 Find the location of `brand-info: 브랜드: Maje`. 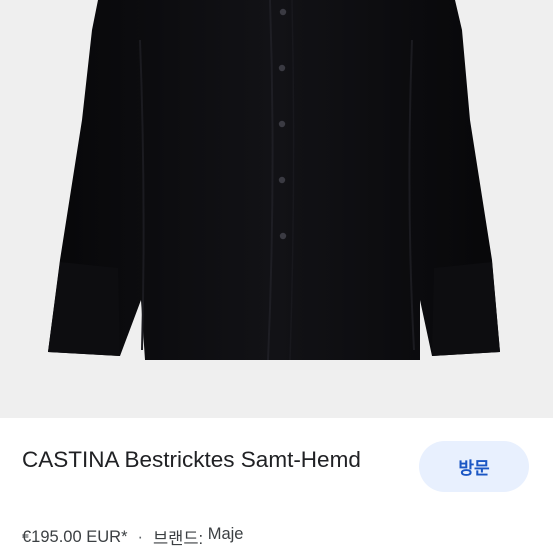

brand-info: 브랜드: Maje is located at coordinates (198, 537).